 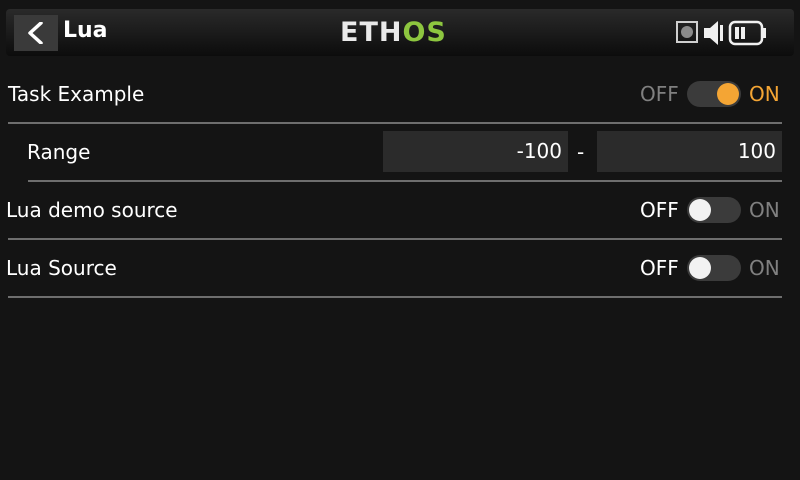 What do you see at coordinates (395, 297) in the screenshot?
I see `row-divider` at bounding box center [395, 297].